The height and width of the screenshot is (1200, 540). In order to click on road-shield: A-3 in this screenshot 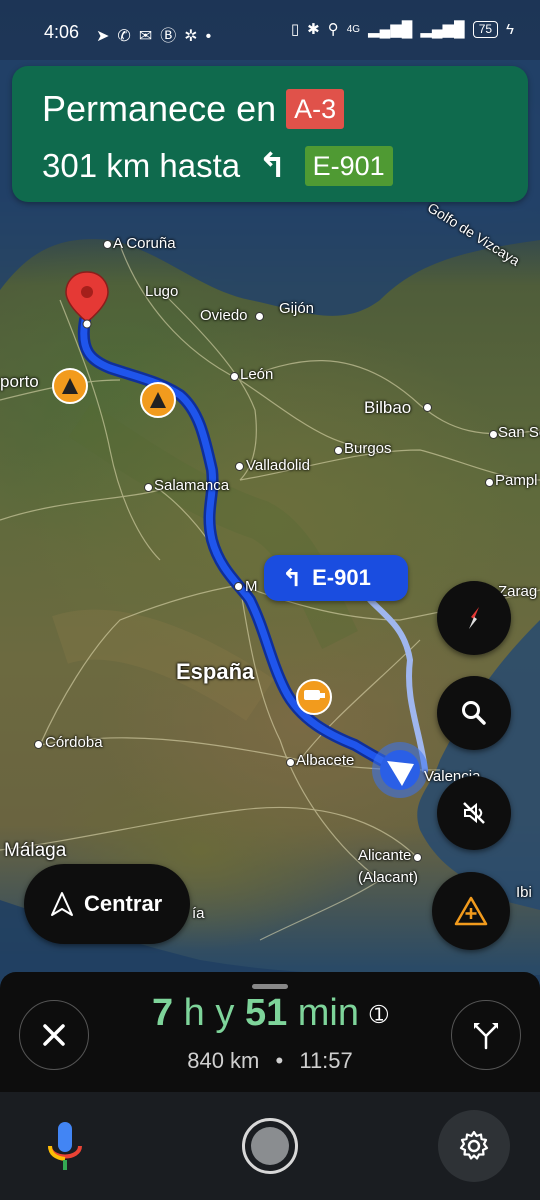, I will do `click(315, 109)`.